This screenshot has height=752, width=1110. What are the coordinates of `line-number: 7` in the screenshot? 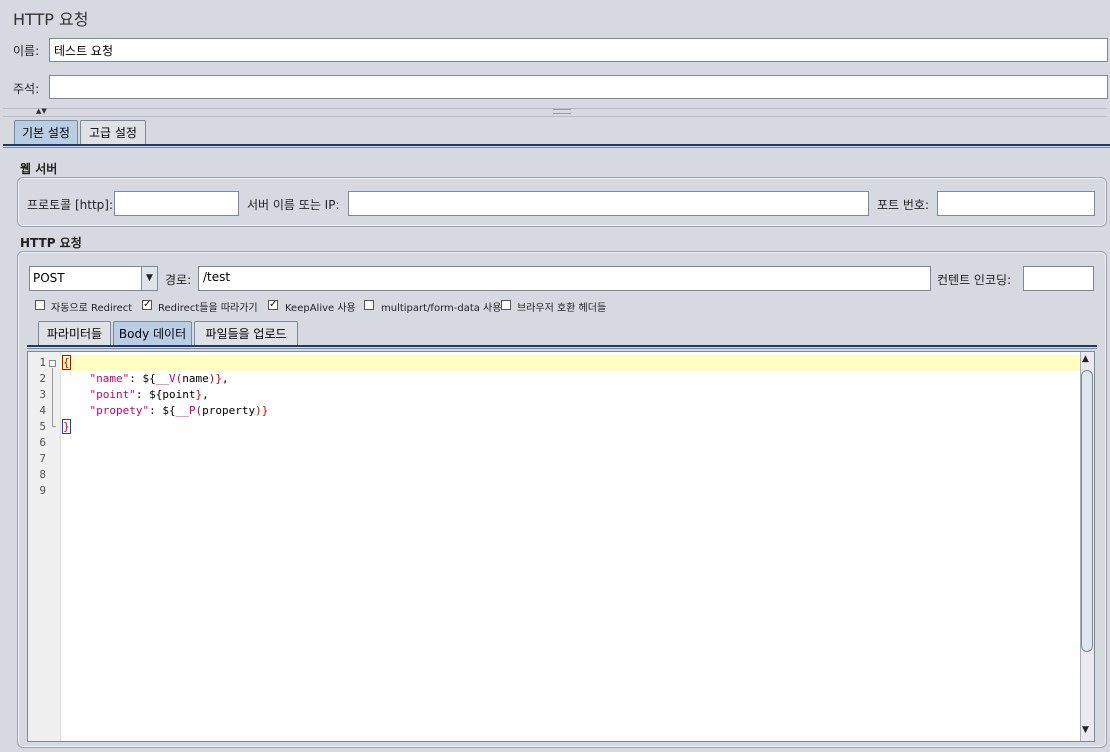 It's located at (42, 458).